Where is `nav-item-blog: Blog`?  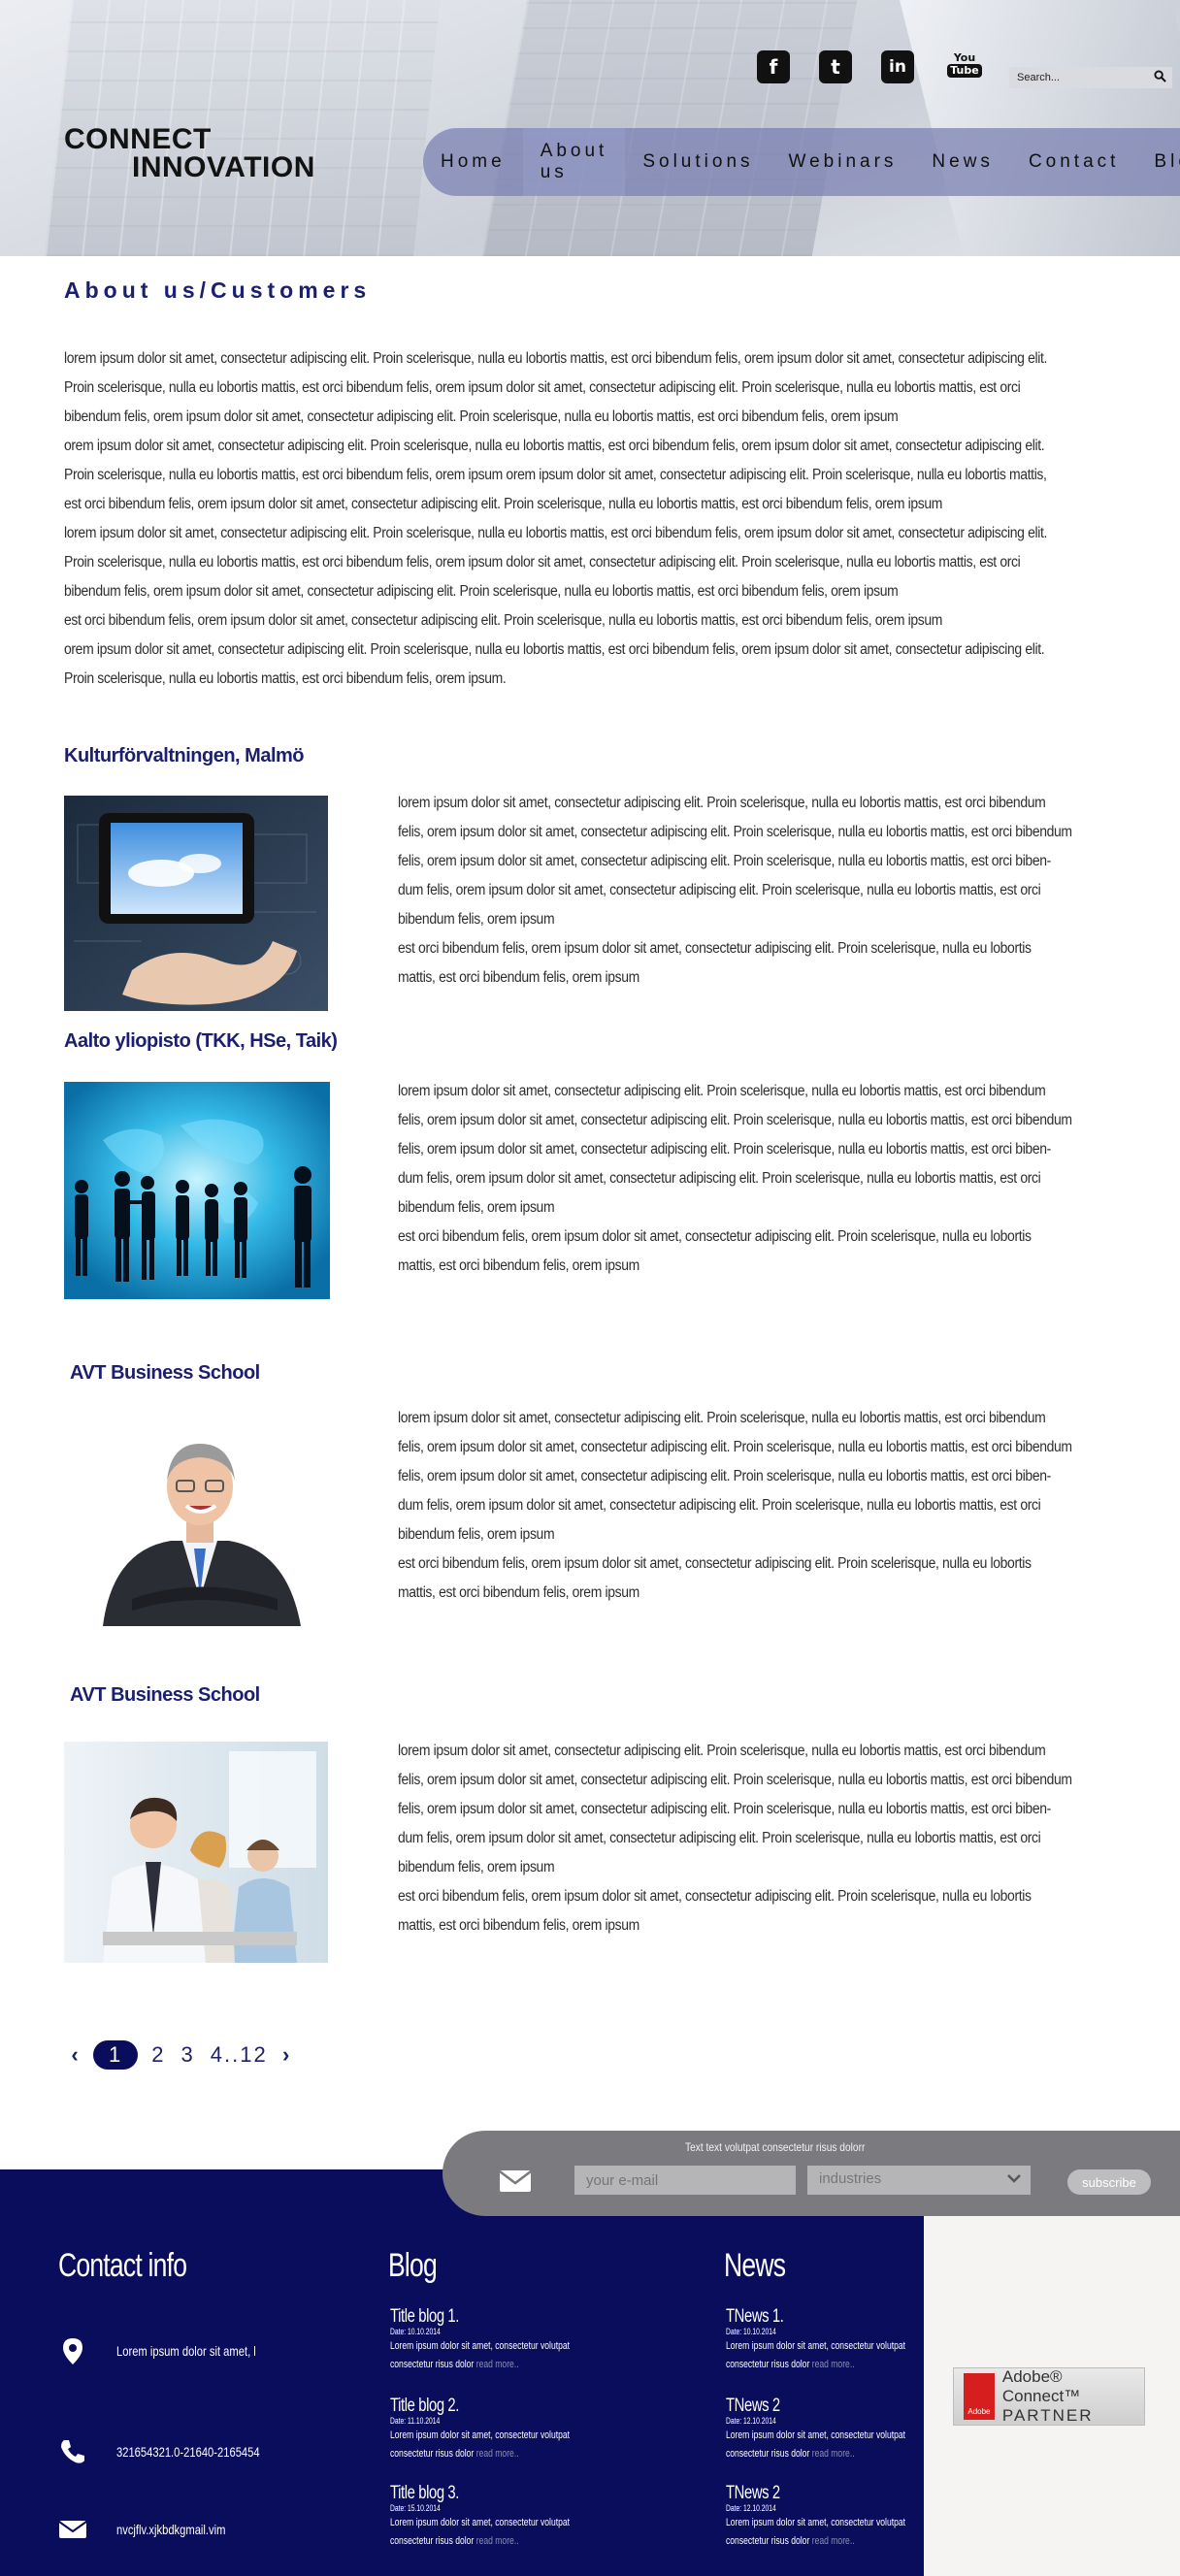
nav-item-blog: Blog is located at coordinates (1158, 162).